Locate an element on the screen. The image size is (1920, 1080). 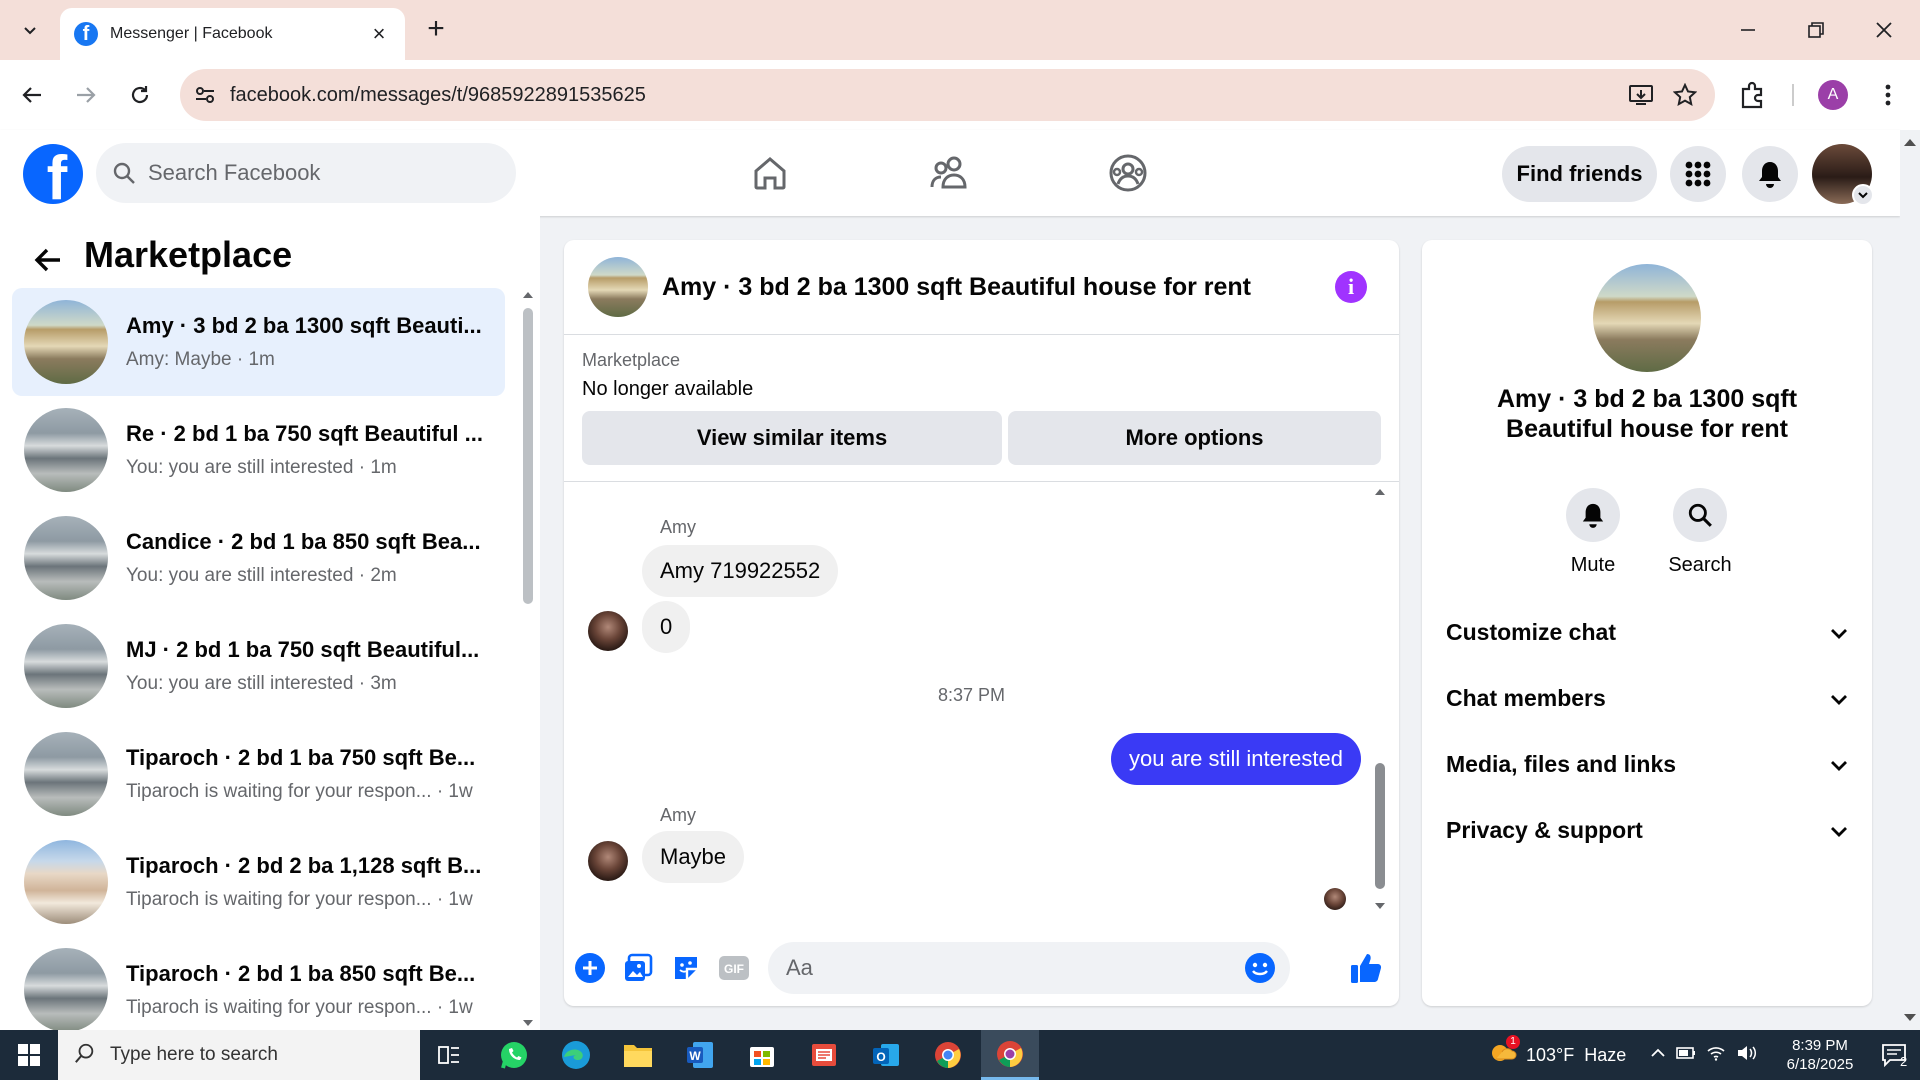
facebook-search-input is located at coordinates (313, 173).